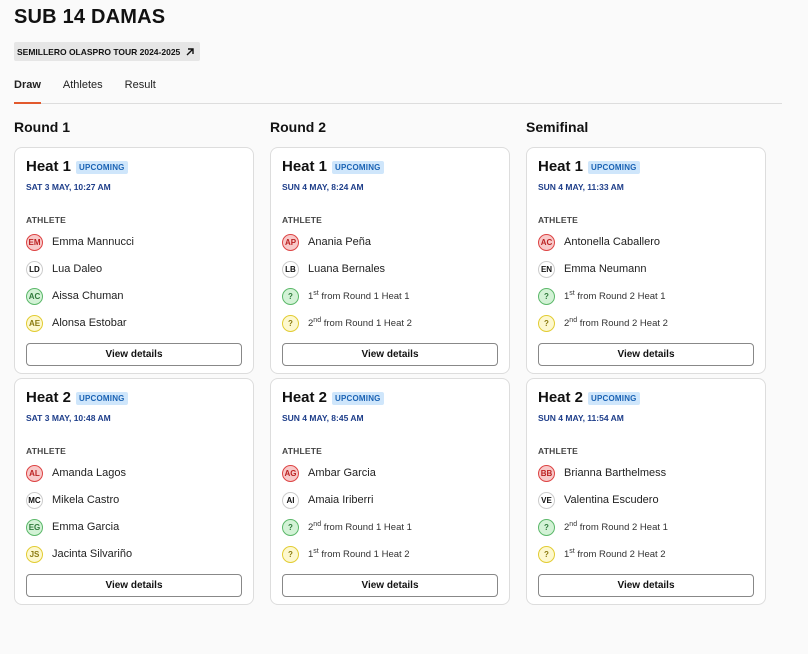  I want to click on placement-suffix: st, so click(316, 293).